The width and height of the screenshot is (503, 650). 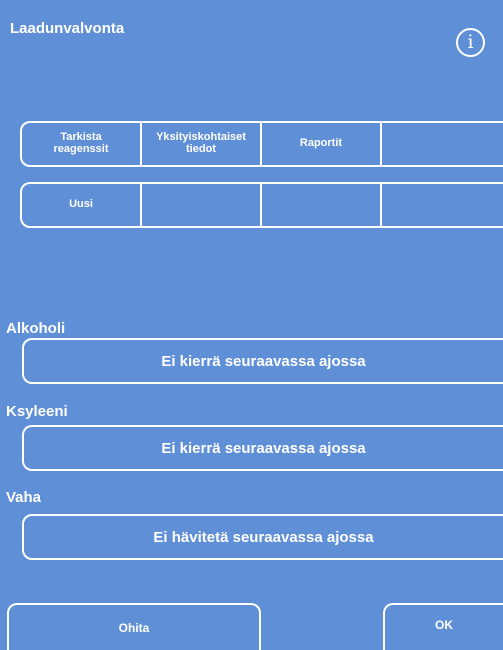 I want to click on tab-new: Uusi, so click(x=82, y=205).